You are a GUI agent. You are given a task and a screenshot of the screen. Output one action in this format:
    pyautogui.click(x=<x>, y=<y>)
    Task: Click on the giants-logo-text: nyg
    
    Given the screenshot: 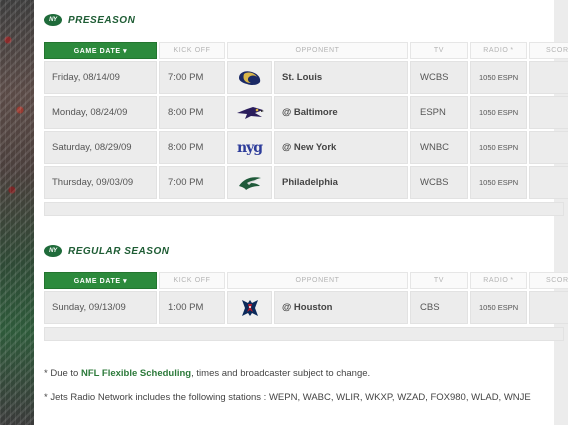 What is the action you would take?
    pyautogui.click(x=249, y=147)
    